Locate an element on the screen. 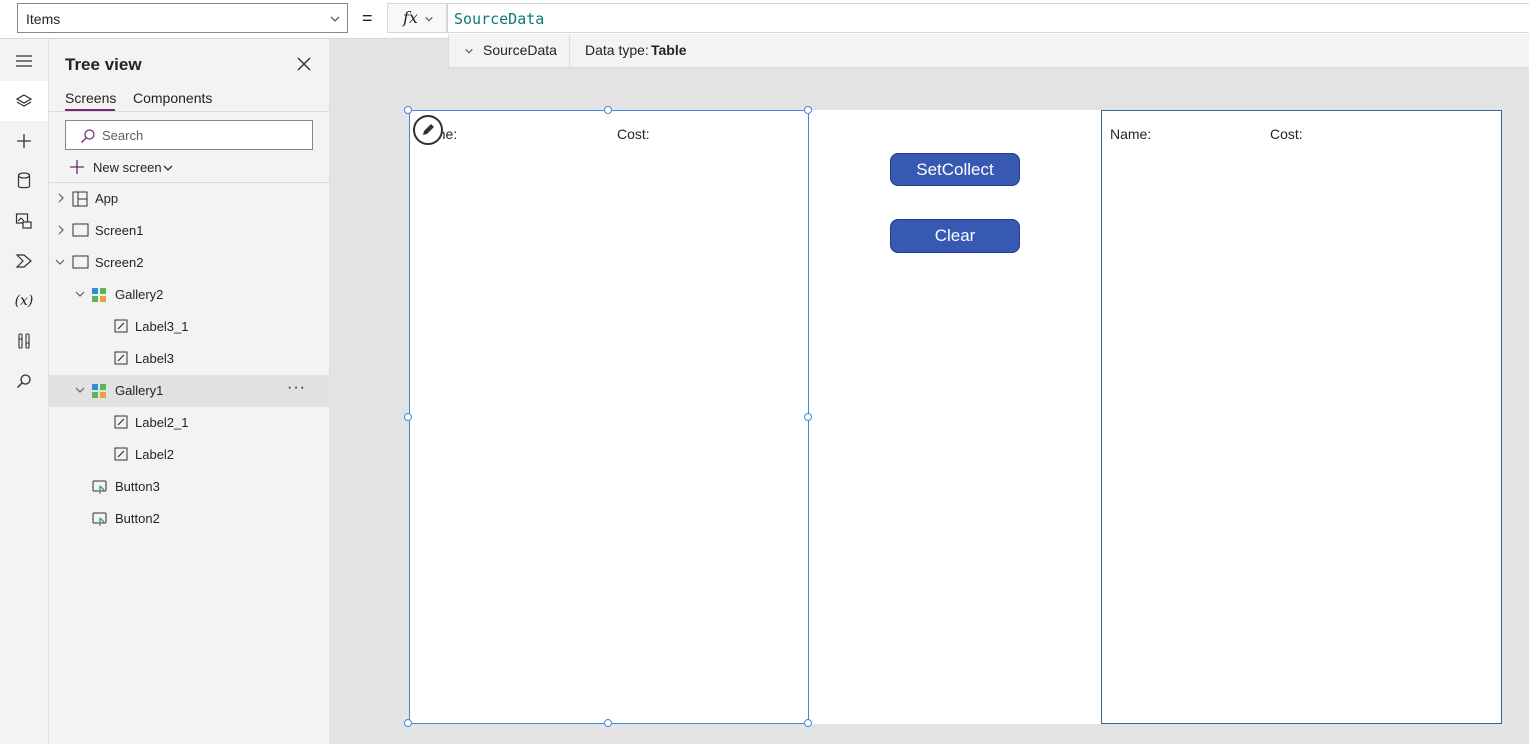 The height and width of the screenshot is (744, 1529). tools-icon is located at coordinates (24, 341).